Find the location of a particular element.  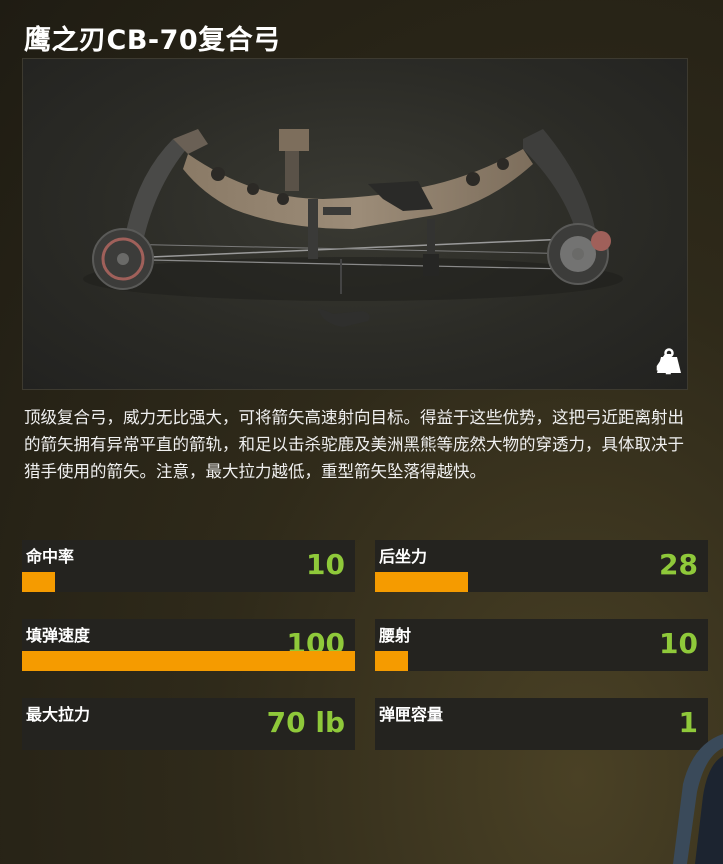

stat-recoil: 后坐力 28 is located at coordinates (541, 566).